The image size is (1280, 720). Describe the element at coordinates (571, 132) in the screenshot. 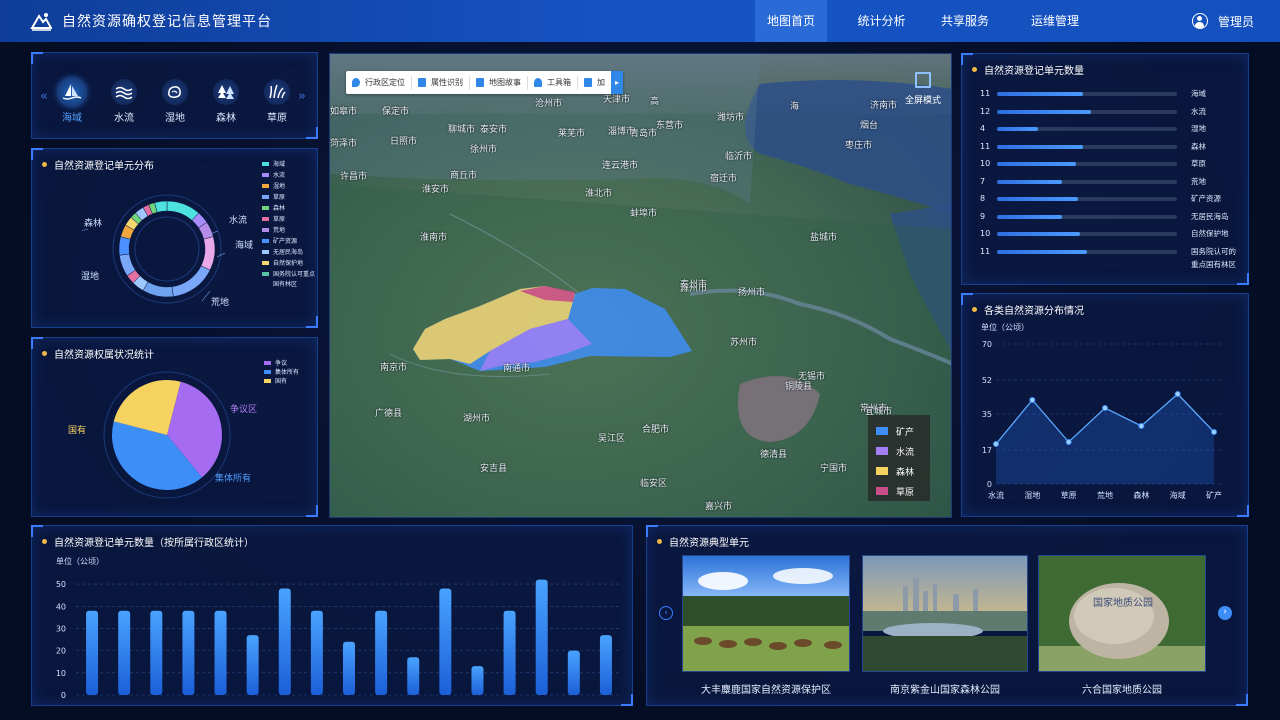

I see `city-label: 莱芜市` at that location.